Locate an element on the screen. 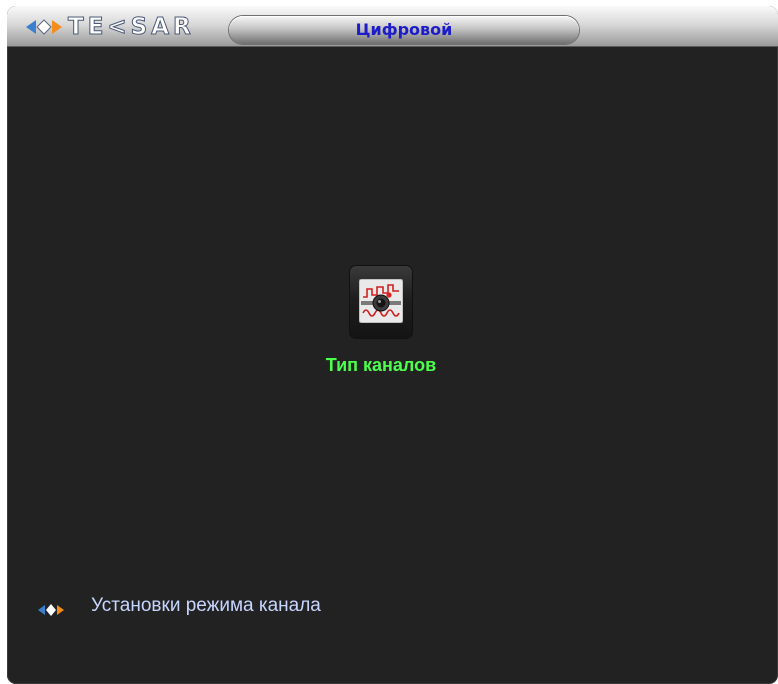  channel-type-label: Тип каналов is located at coordinates (381, 365).